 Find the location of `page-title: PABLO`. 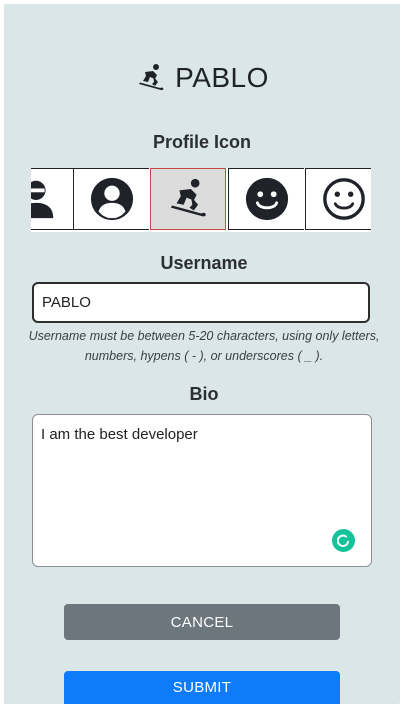

page-title: PABLO is located at coordinates (202, 78).